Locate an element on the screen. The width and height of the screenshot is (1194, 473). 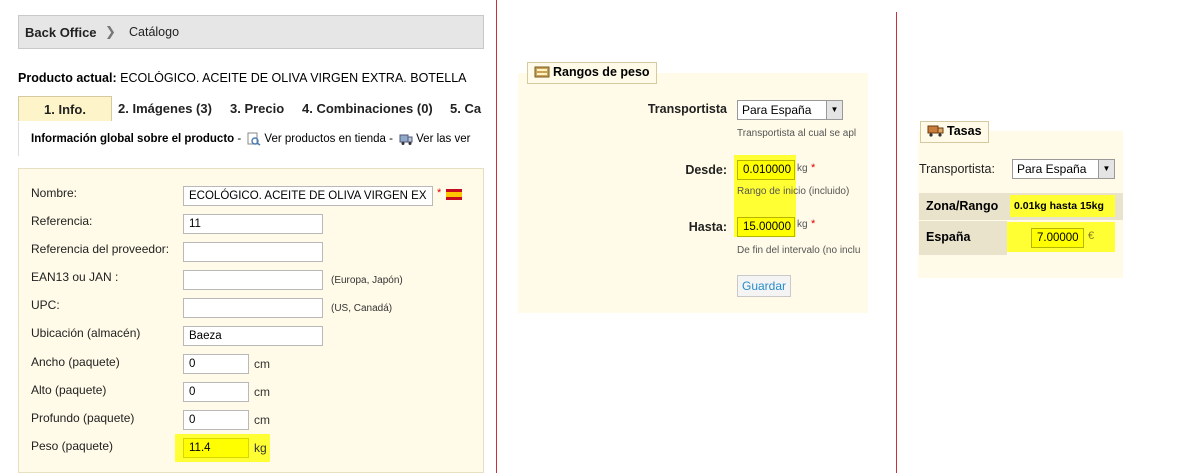
chevron-right-icon: ❯ is located at coordinates (110, 31).